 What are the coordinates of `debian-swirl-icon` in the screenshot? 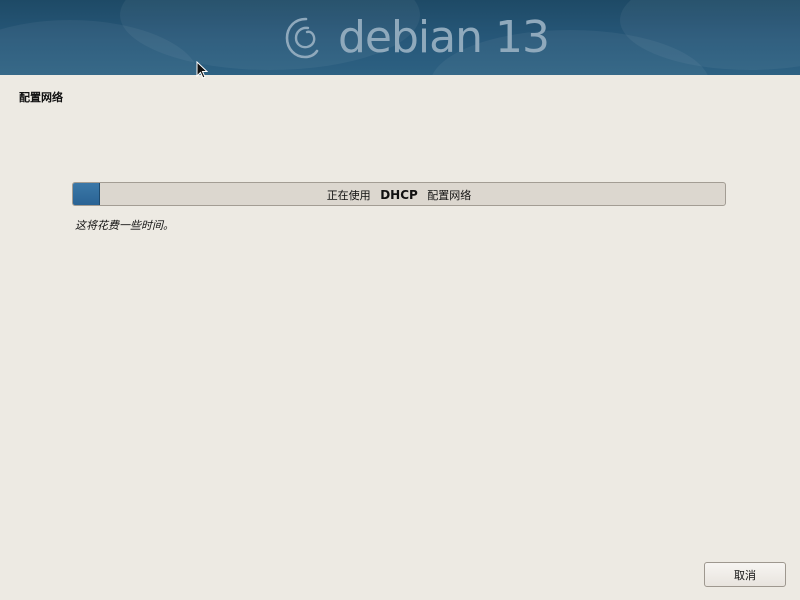 It's located at (302, 38).